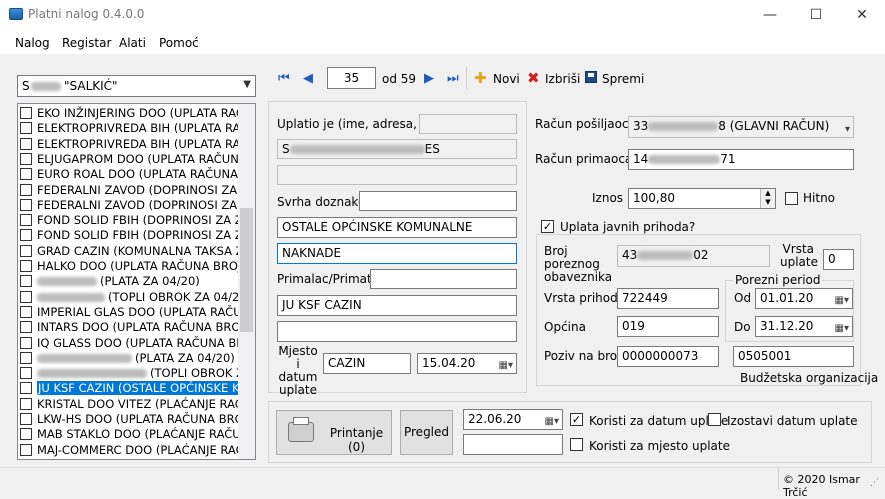  What do you see at coordinates (397, 149) in the screenshot?
I see `uplatio-line1-field: S ES` at bounding box center [397, 149].